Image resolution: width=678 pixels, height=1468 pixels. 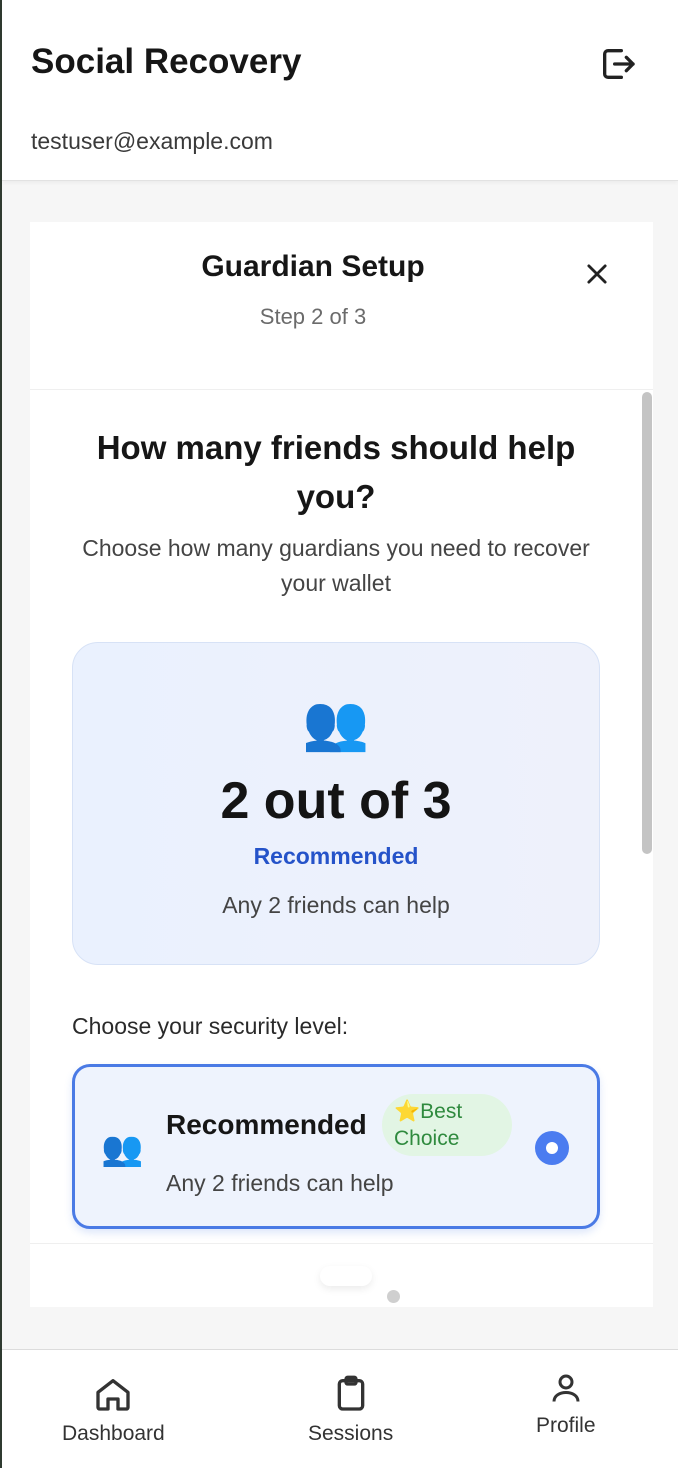 What do you see at coordinates (1, 734) in the screenshot?
I see `window-edge` at bounding box center [1, 734].